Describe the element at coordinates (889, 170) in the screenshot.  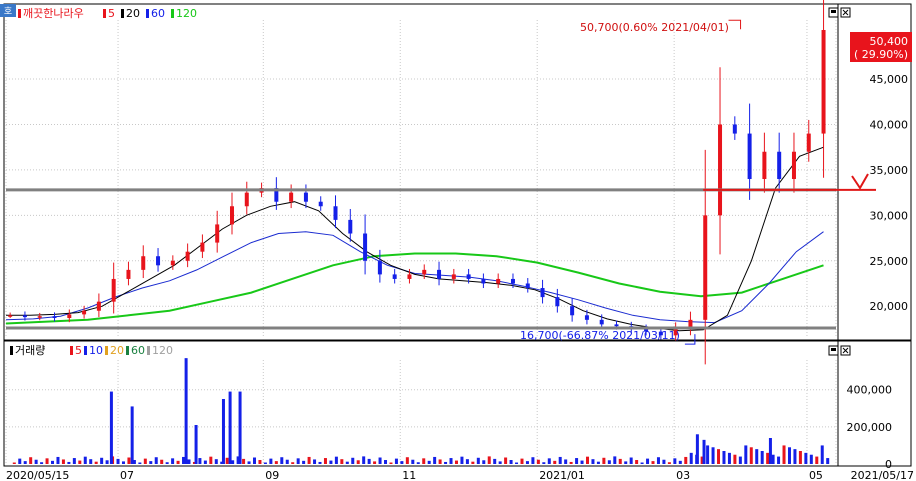
I see `price-axis-tick: 35,000` at that location.